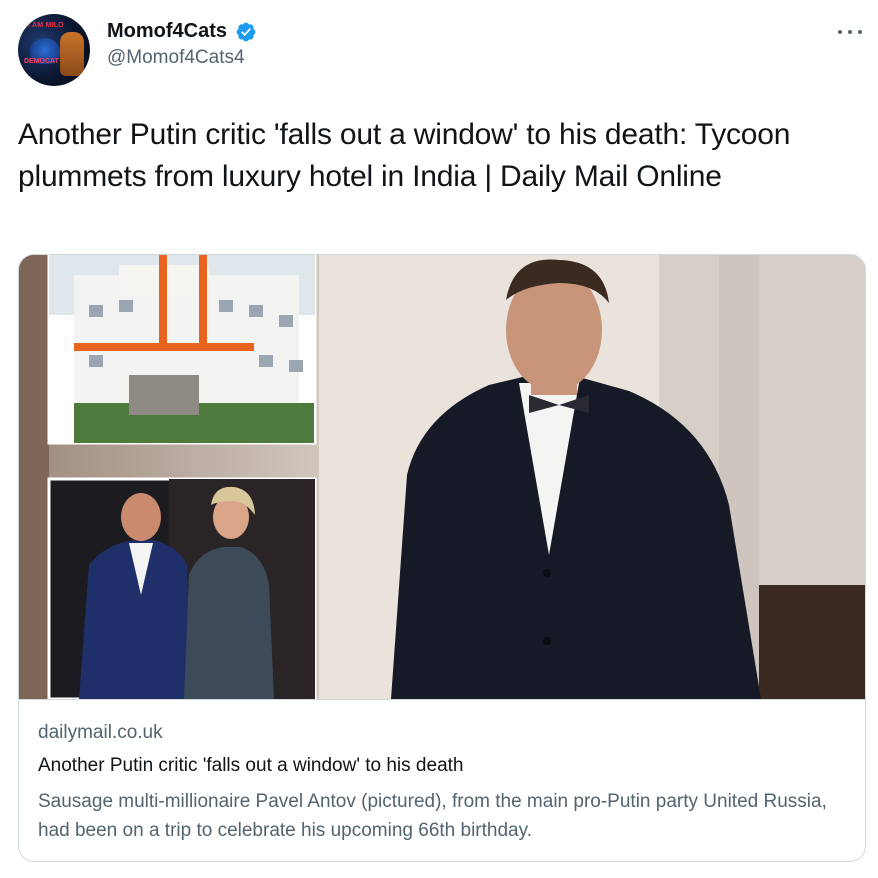 The width and height of the screenshot is (878, 878). What do you see at coordinates (246, 31) in the screenshot?
I see `verified-badge-icon` at bounding box center [246, 31].